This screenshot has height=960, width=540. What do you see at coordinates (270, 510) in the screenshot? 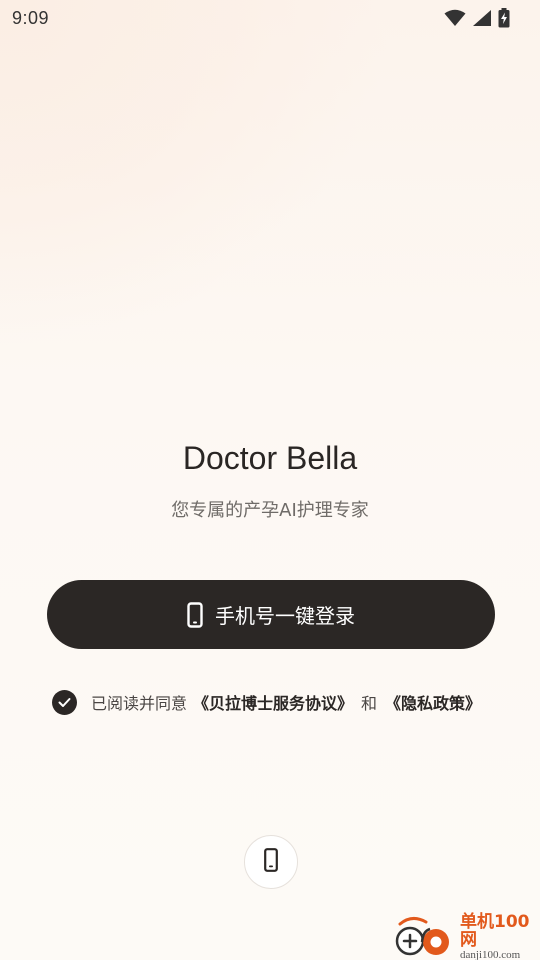
I see `app-subtitle: 您专属的产孕AI护理专家` at bounding box center [270, 510].